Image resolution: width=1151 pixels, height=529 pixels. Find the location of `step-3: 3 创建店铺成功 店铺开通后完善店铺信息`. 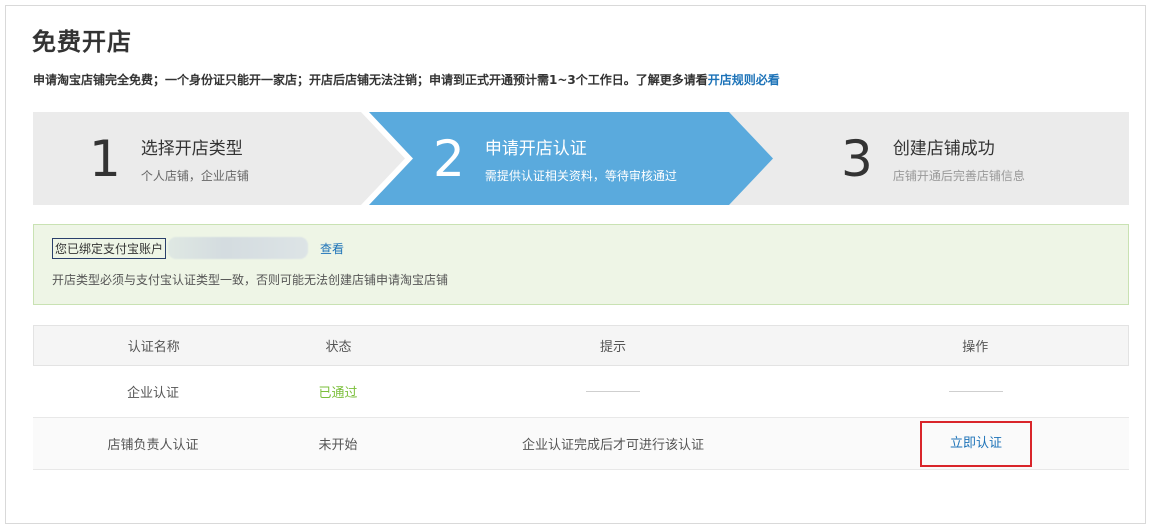

step-3: 3 创建店铺成功 店铺开通后完善店铺信息 is located at coordinates (933, 158).